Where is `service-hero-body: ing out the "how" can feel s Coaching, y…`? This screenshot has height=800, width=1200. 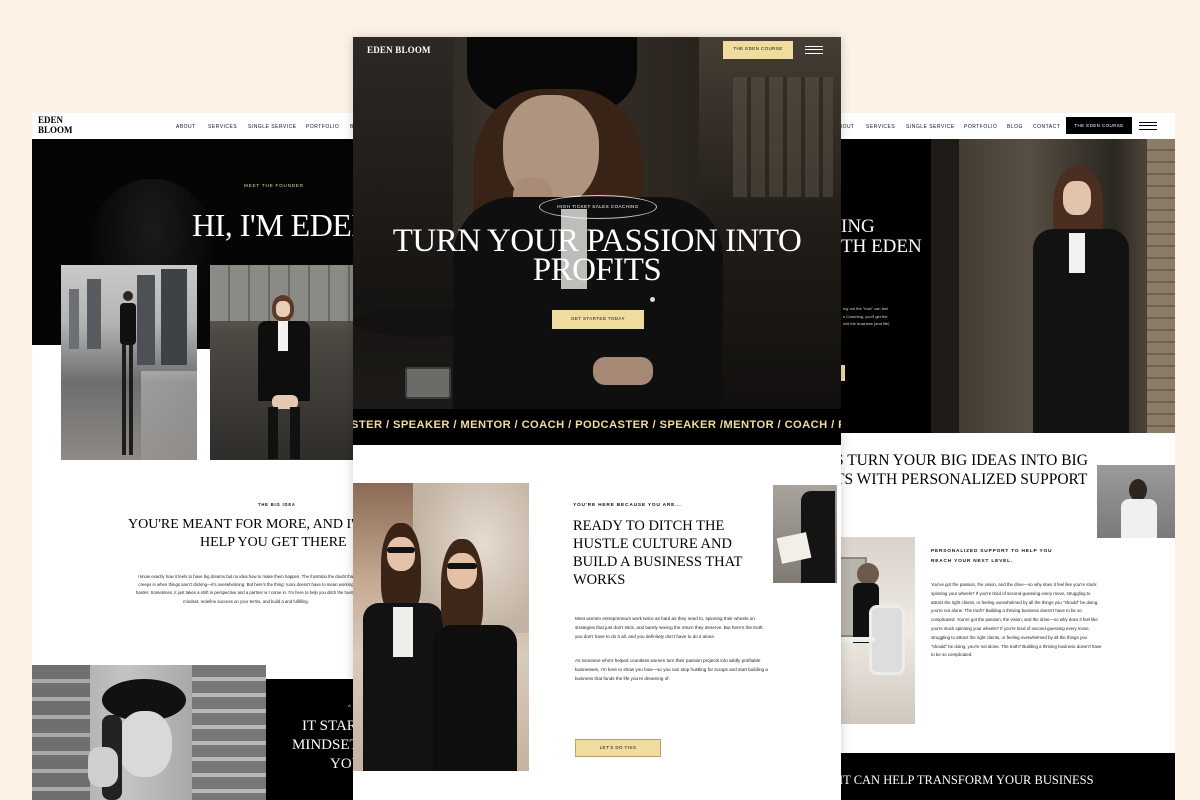
service-hero-body: ing out the "how" can feel s Coaching, y… is located at coordinates (866, 316).